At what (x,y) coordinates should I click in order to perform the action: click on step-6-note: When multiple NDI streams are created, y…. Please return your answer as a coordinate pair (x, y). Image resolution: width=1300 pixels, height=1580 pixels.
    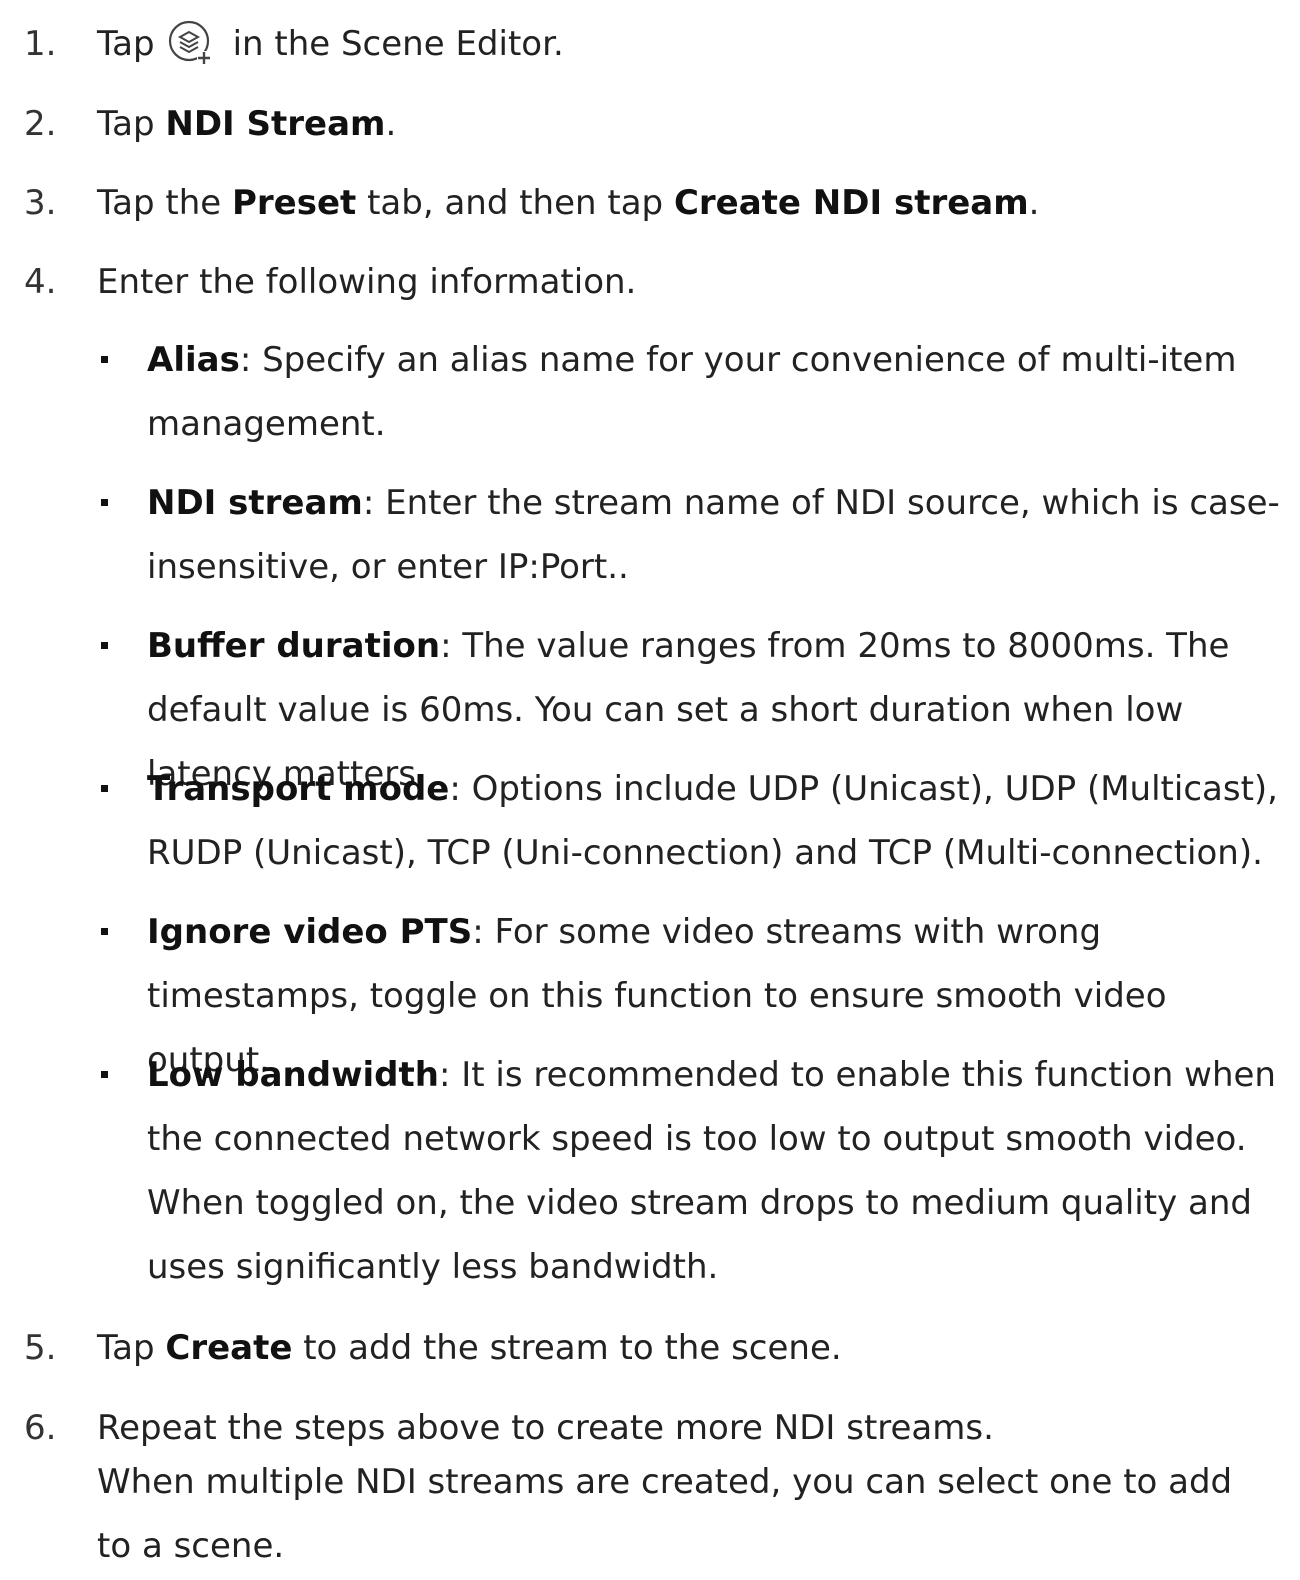
    Looking at the image, I should click on (665, 1514).